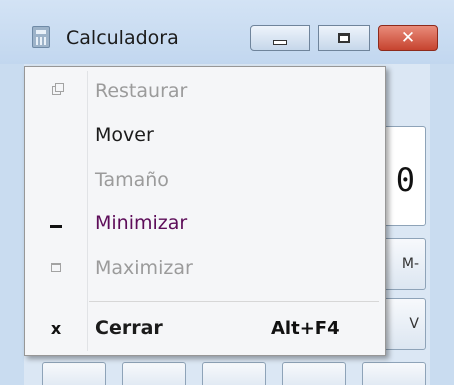  What do you see at coordinates (405, 180) in the screenshot?
I see `display-value: 0` at bounding box center [405, 180].